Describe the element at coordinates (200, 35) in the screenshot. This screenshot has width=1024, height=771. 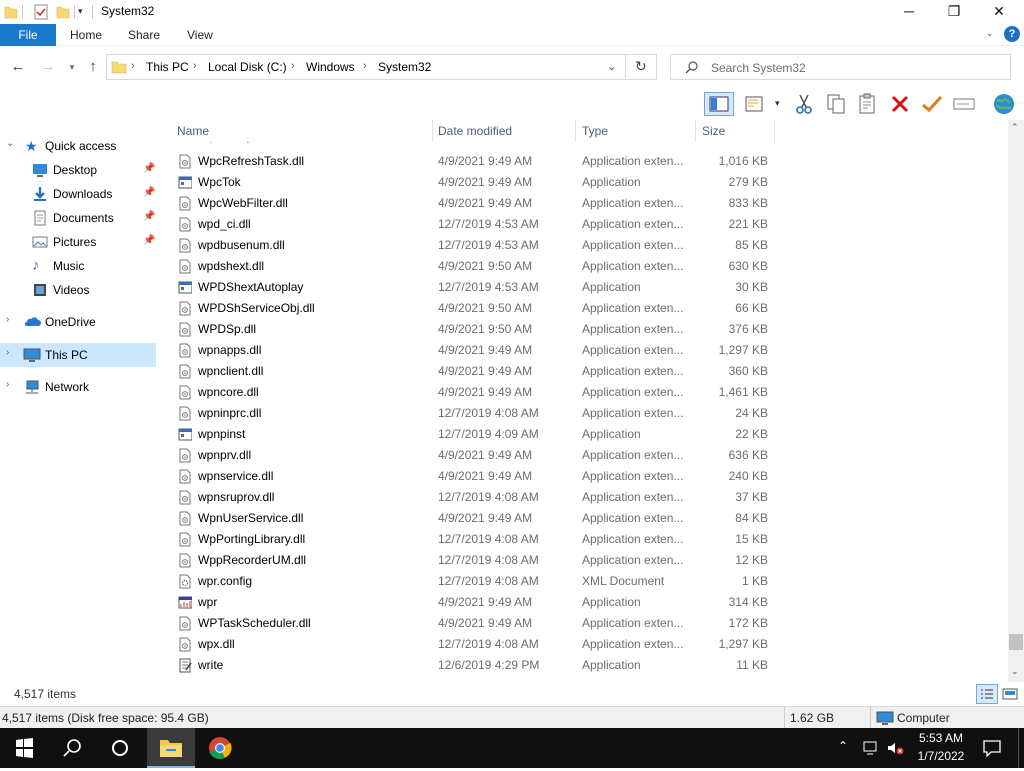
I see `tab-view: View` at that location.